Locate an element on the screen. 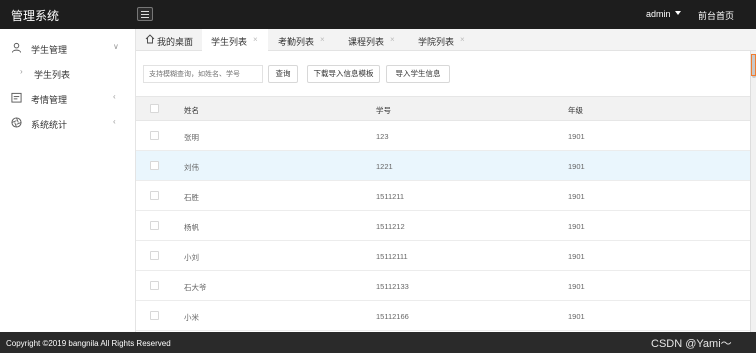 The image size is (756, 353). user-menu: admin is located at coordinates (663, 14).